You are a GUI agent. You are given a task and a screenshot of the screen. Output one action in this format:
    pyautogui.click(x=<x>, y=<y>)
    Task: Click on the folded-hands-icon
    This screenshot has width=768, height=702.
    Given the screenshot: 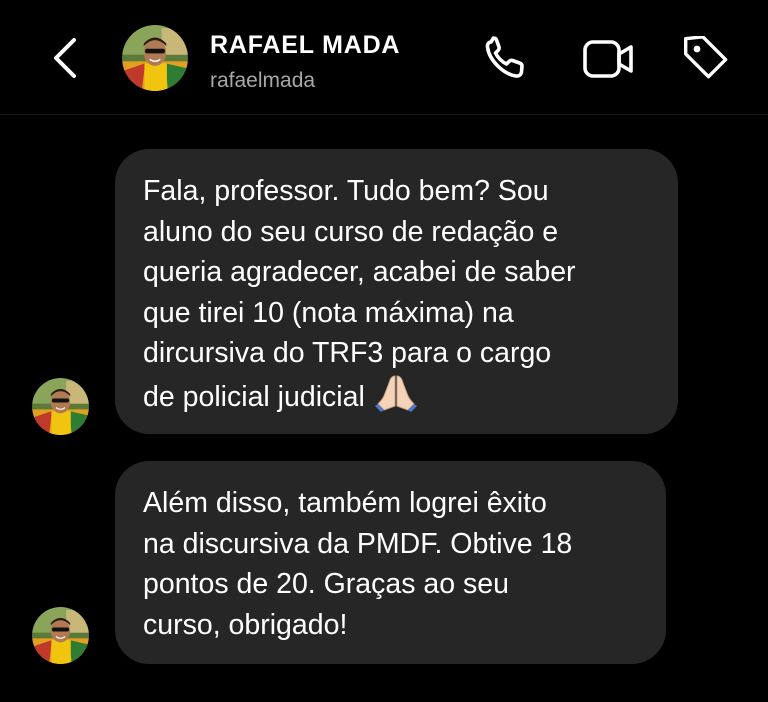 What is the action you would take?
    pyautogui.click(x=395, y=393)
    